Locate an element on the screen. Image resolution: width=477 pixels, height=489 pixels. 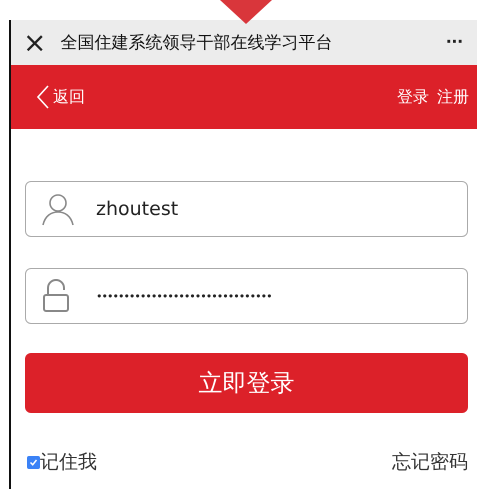
window-title: 全国住建系统领导干部在线学习平台 is located at coordinates (197, 43).